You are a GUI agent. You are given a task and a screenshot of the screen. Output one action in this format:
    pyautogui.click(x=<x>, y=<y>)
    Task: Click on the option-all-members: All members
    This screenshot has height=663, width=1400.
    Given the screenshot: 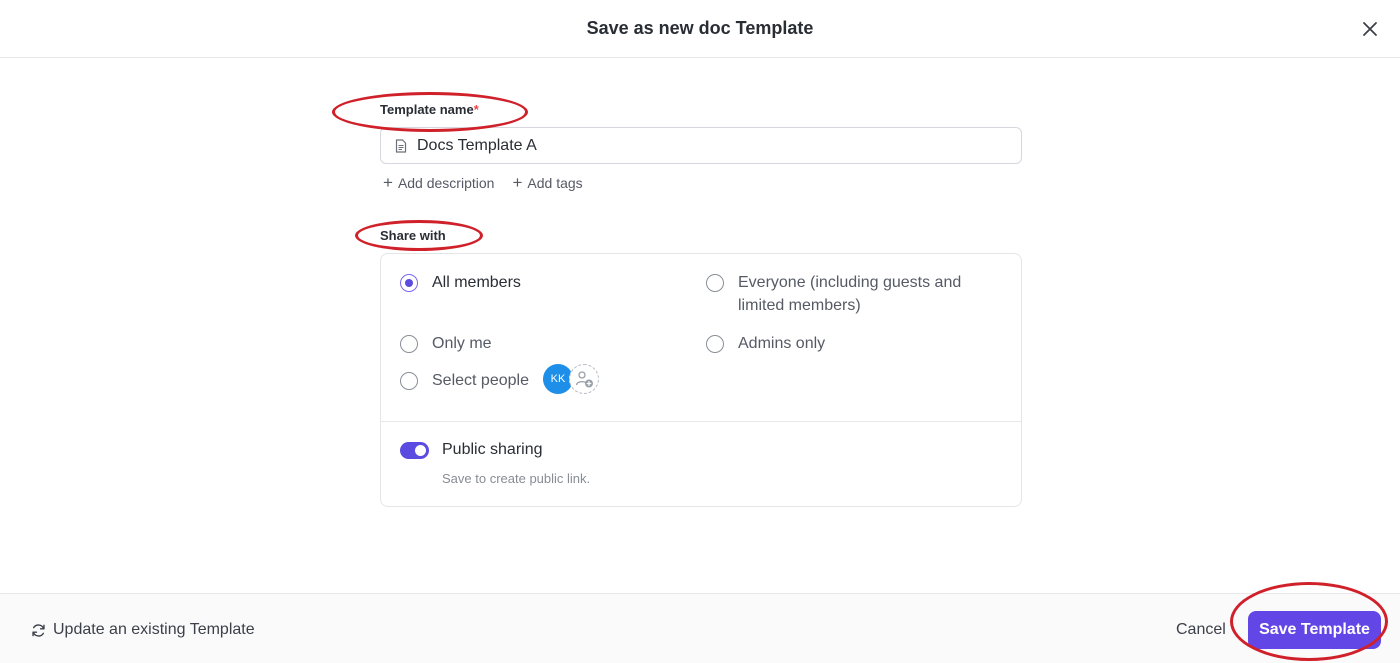 What is the action you would take?
    pyautogui.click(x=460, y=284)
    